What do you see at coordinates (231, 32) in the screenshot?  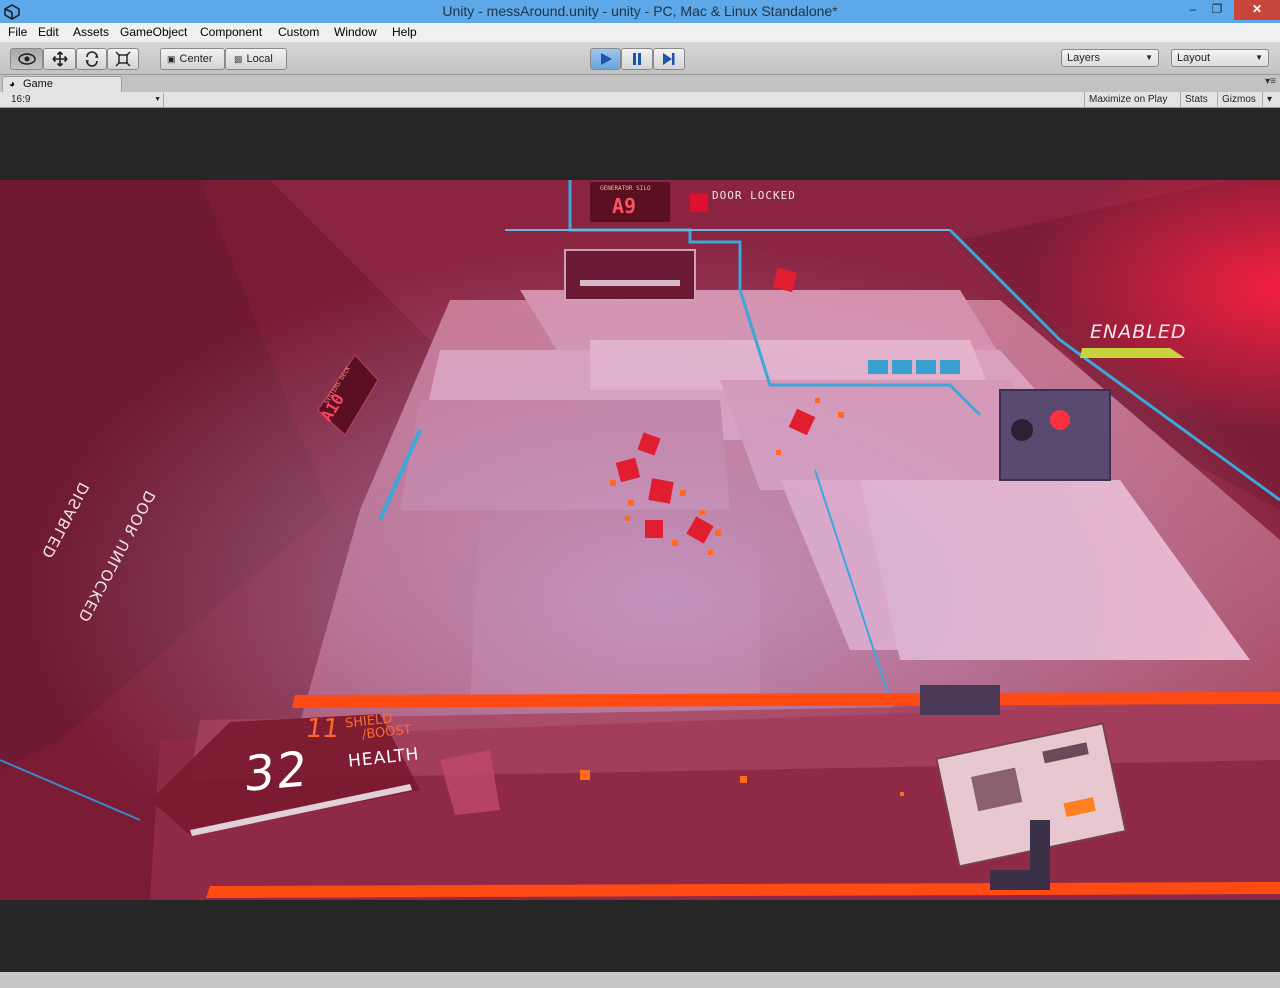 I see `menu-component: Component` at bounding box center [231, 32].